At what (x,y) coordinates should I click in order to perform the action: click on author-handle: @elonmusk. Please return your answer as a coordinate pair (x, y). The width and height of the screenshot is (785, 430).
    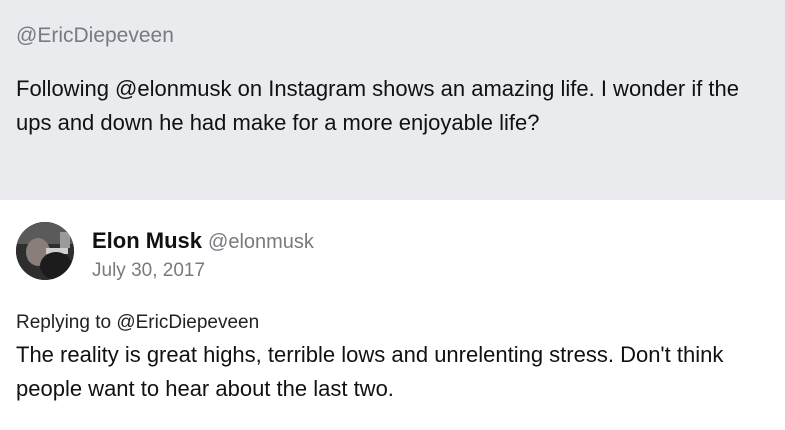
    Looking at the image, I should click on (261, 242).